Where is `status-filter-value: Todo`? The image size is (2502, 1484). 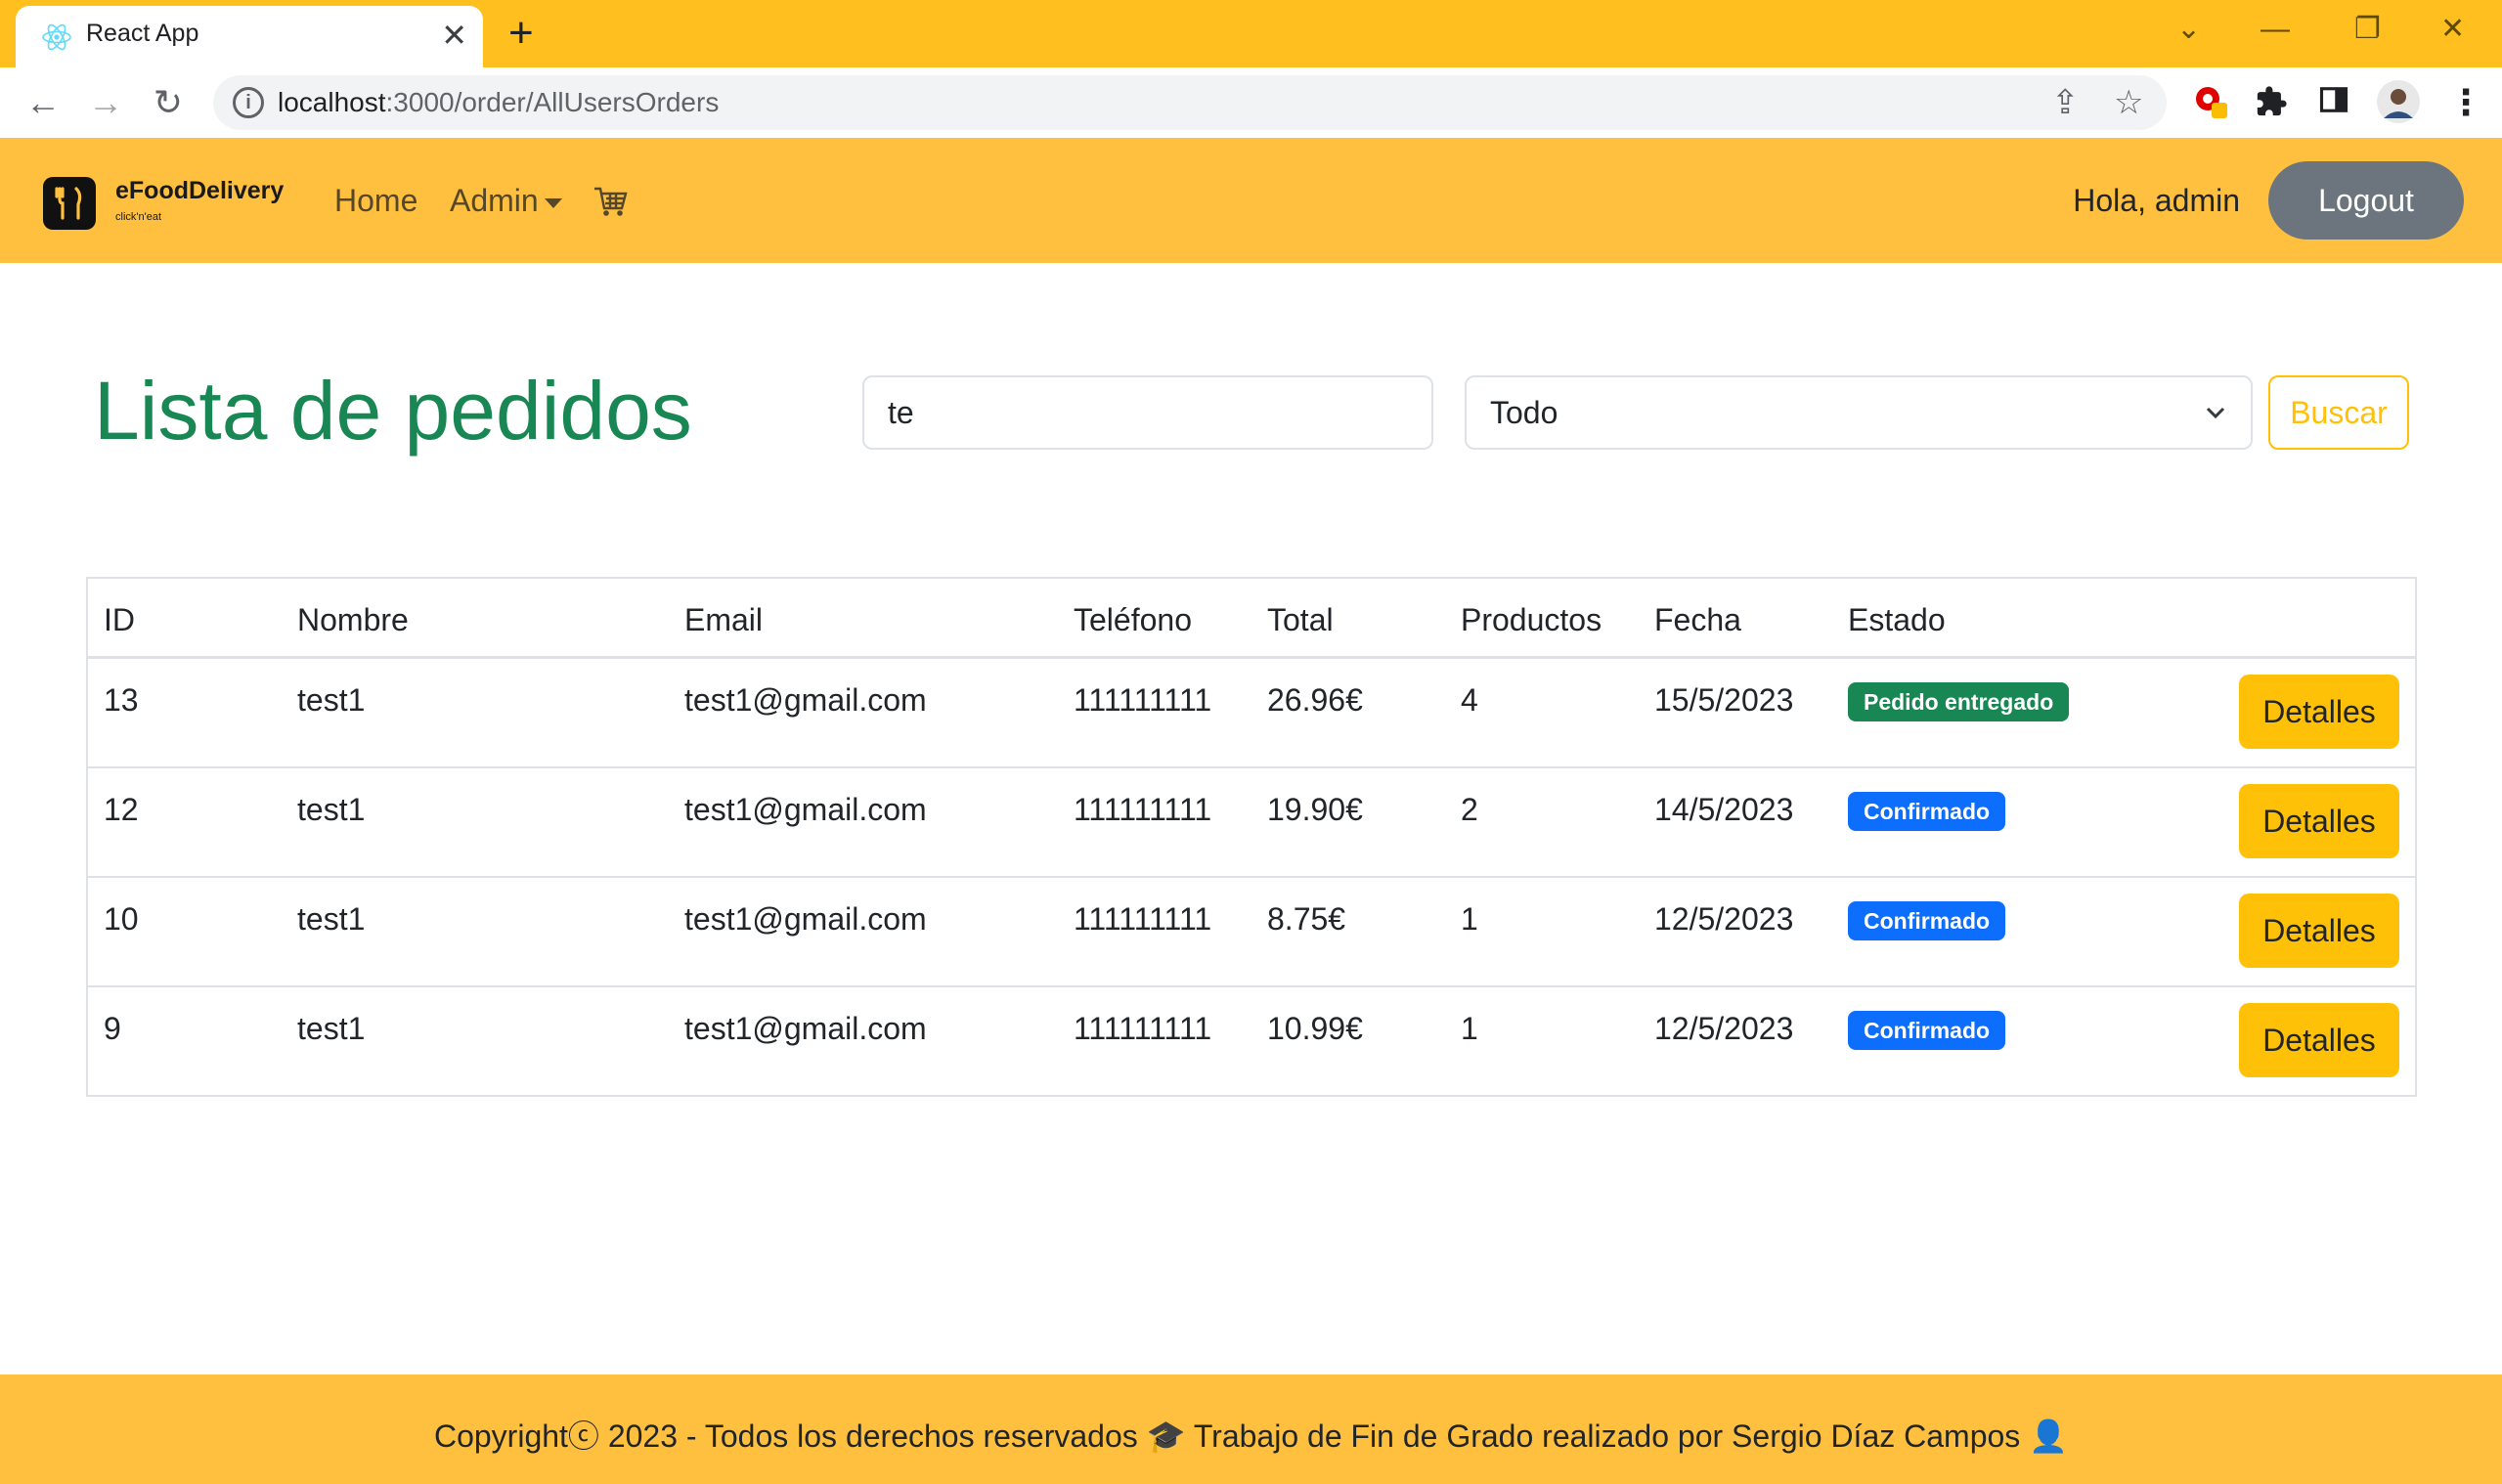
status-filter-value: Todo is located at coordinates (1524, 412).